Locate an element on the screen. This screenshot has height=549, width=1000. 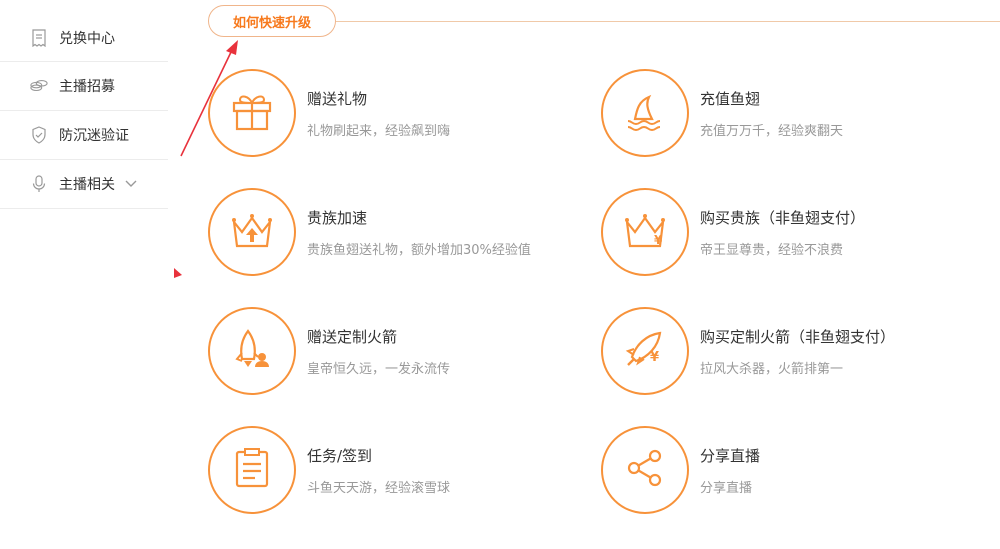
sidebar-item-anti-addiction: 防沉迷验证 is located at coordinates (84, 135).